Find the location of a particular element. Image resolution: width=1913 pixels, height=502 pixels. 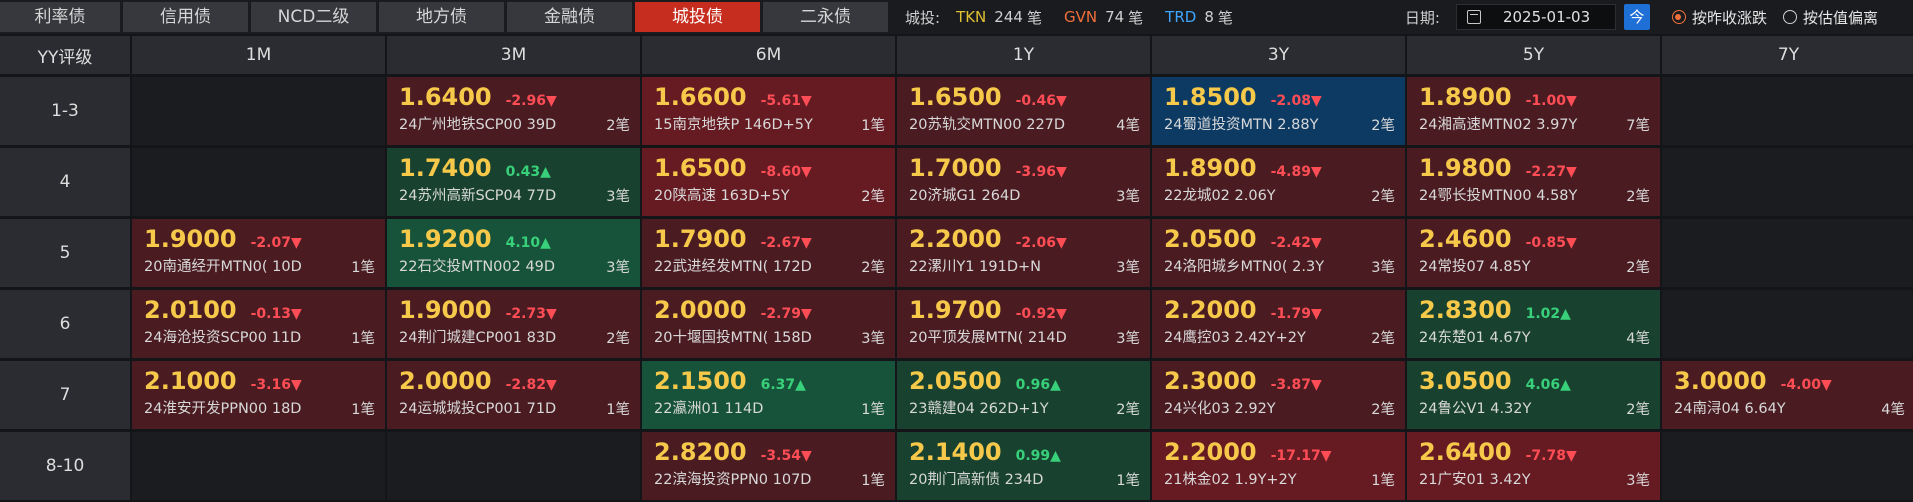

quote-cell: 2.2000 -2.06▼ 22漯川Y1 191D+N 3笔 is located at coordinates (1023, 253).